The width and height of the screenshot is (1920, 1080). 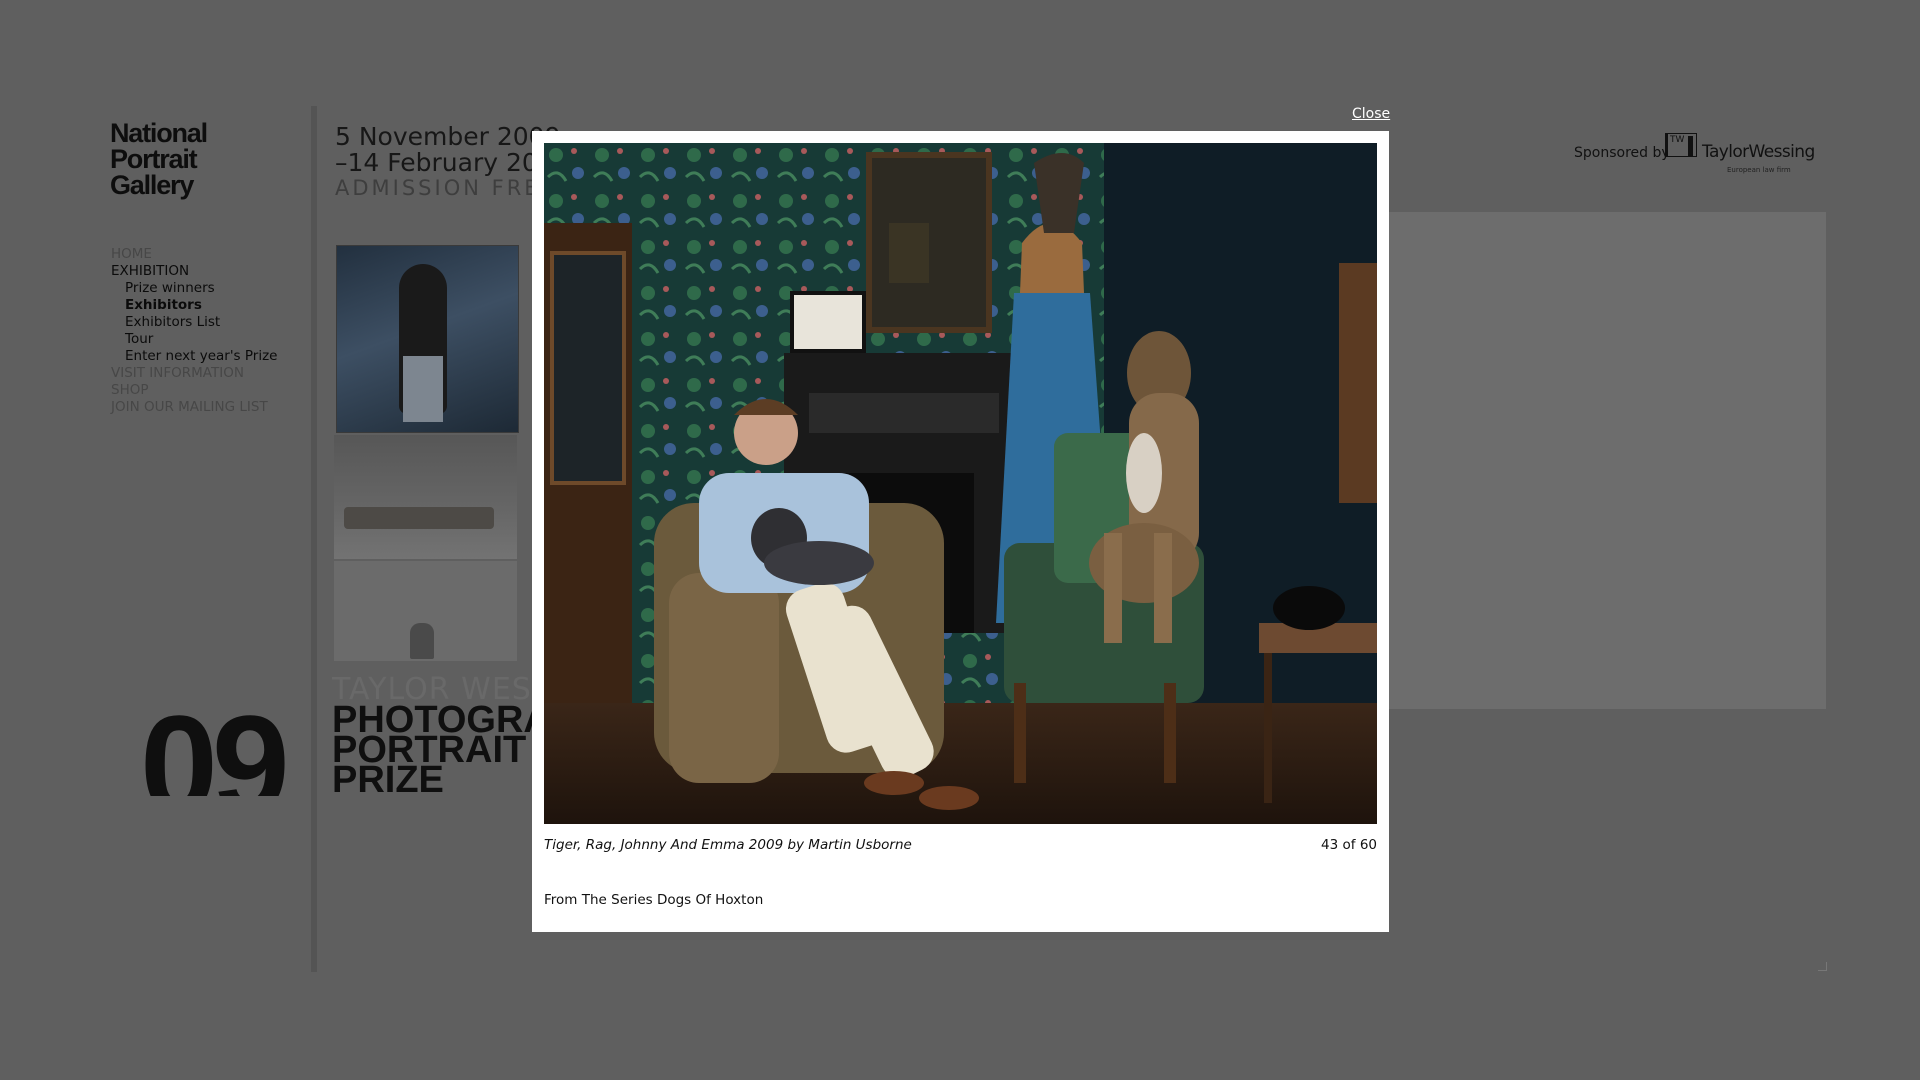 What do you see at coordinates (425, 611) in the screenshot?
I see `thumbnail-standing-figure` at bounding box center [425, 611].